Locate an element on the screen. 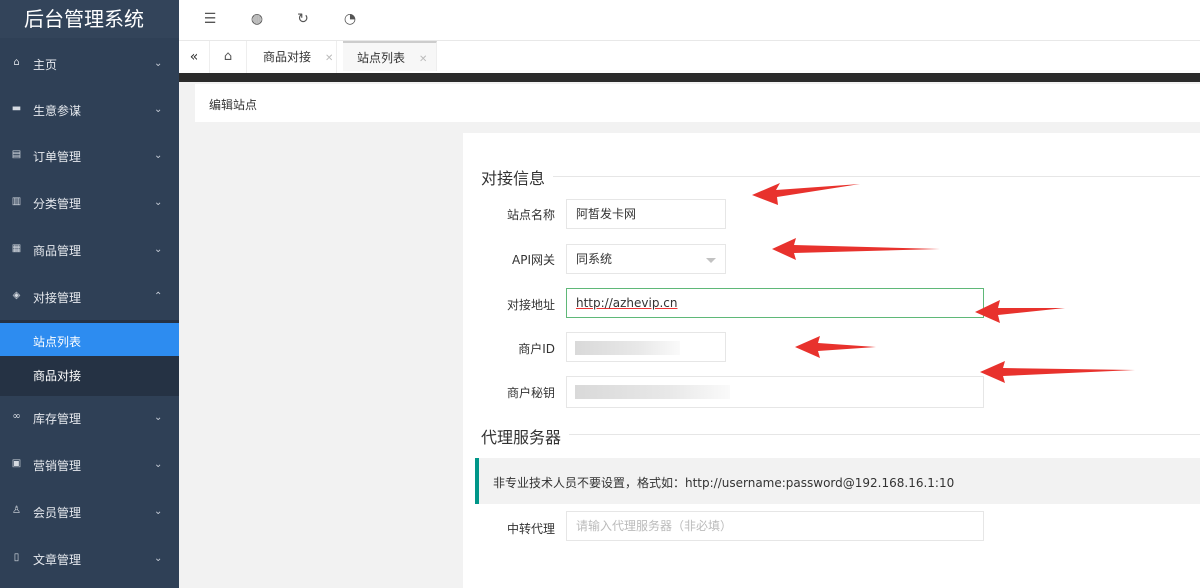 This screenshot has height=588, width=1200. annotation-arrows is located at coordinates (943, 283).